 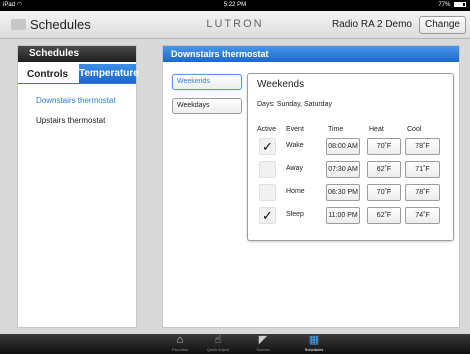 What do you see at coordinates (77, 83) in the screenshot?
I see `tab-divider` at bounding box center [77, 83].